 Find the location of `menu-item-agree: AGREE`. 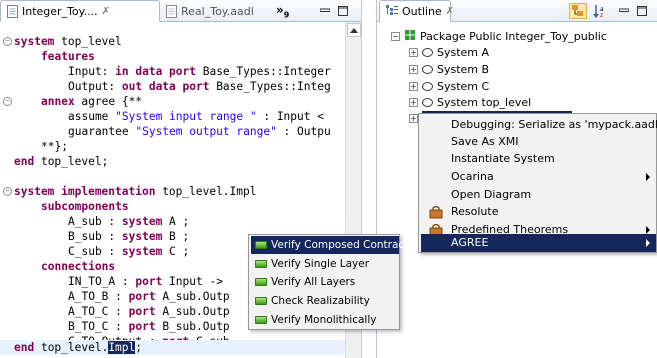

menu-item-agree: AGREE is located at coordinates (538, 243).